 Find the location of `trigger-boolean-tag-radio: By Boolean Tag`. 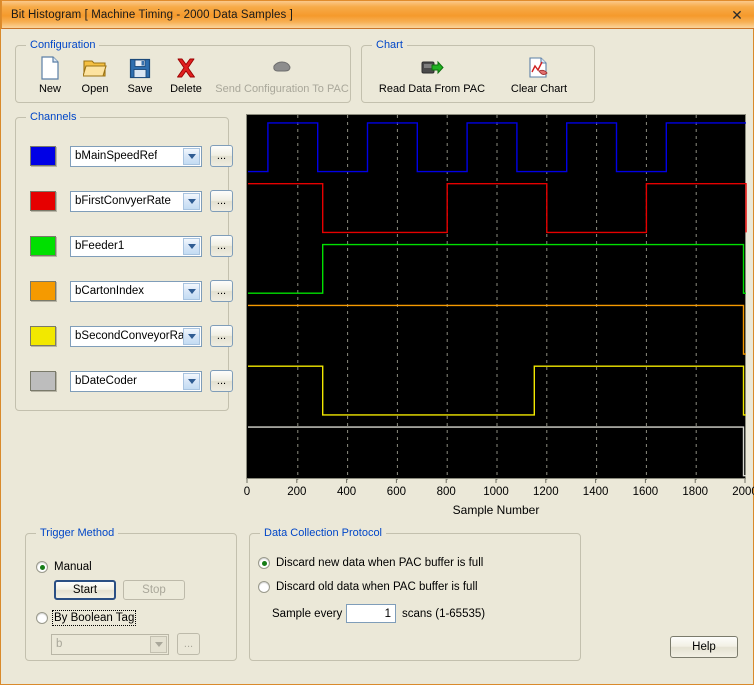

trigger-boolean-tag-radio: By Boolean Tag is located at coordinates (86, 618).